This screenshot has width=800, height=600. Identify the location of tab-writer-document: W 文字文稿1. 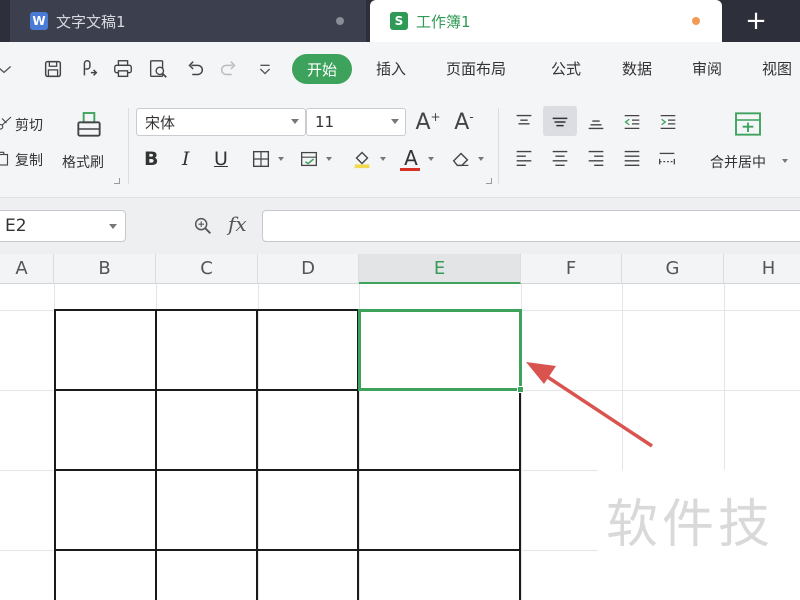
(188, 21).